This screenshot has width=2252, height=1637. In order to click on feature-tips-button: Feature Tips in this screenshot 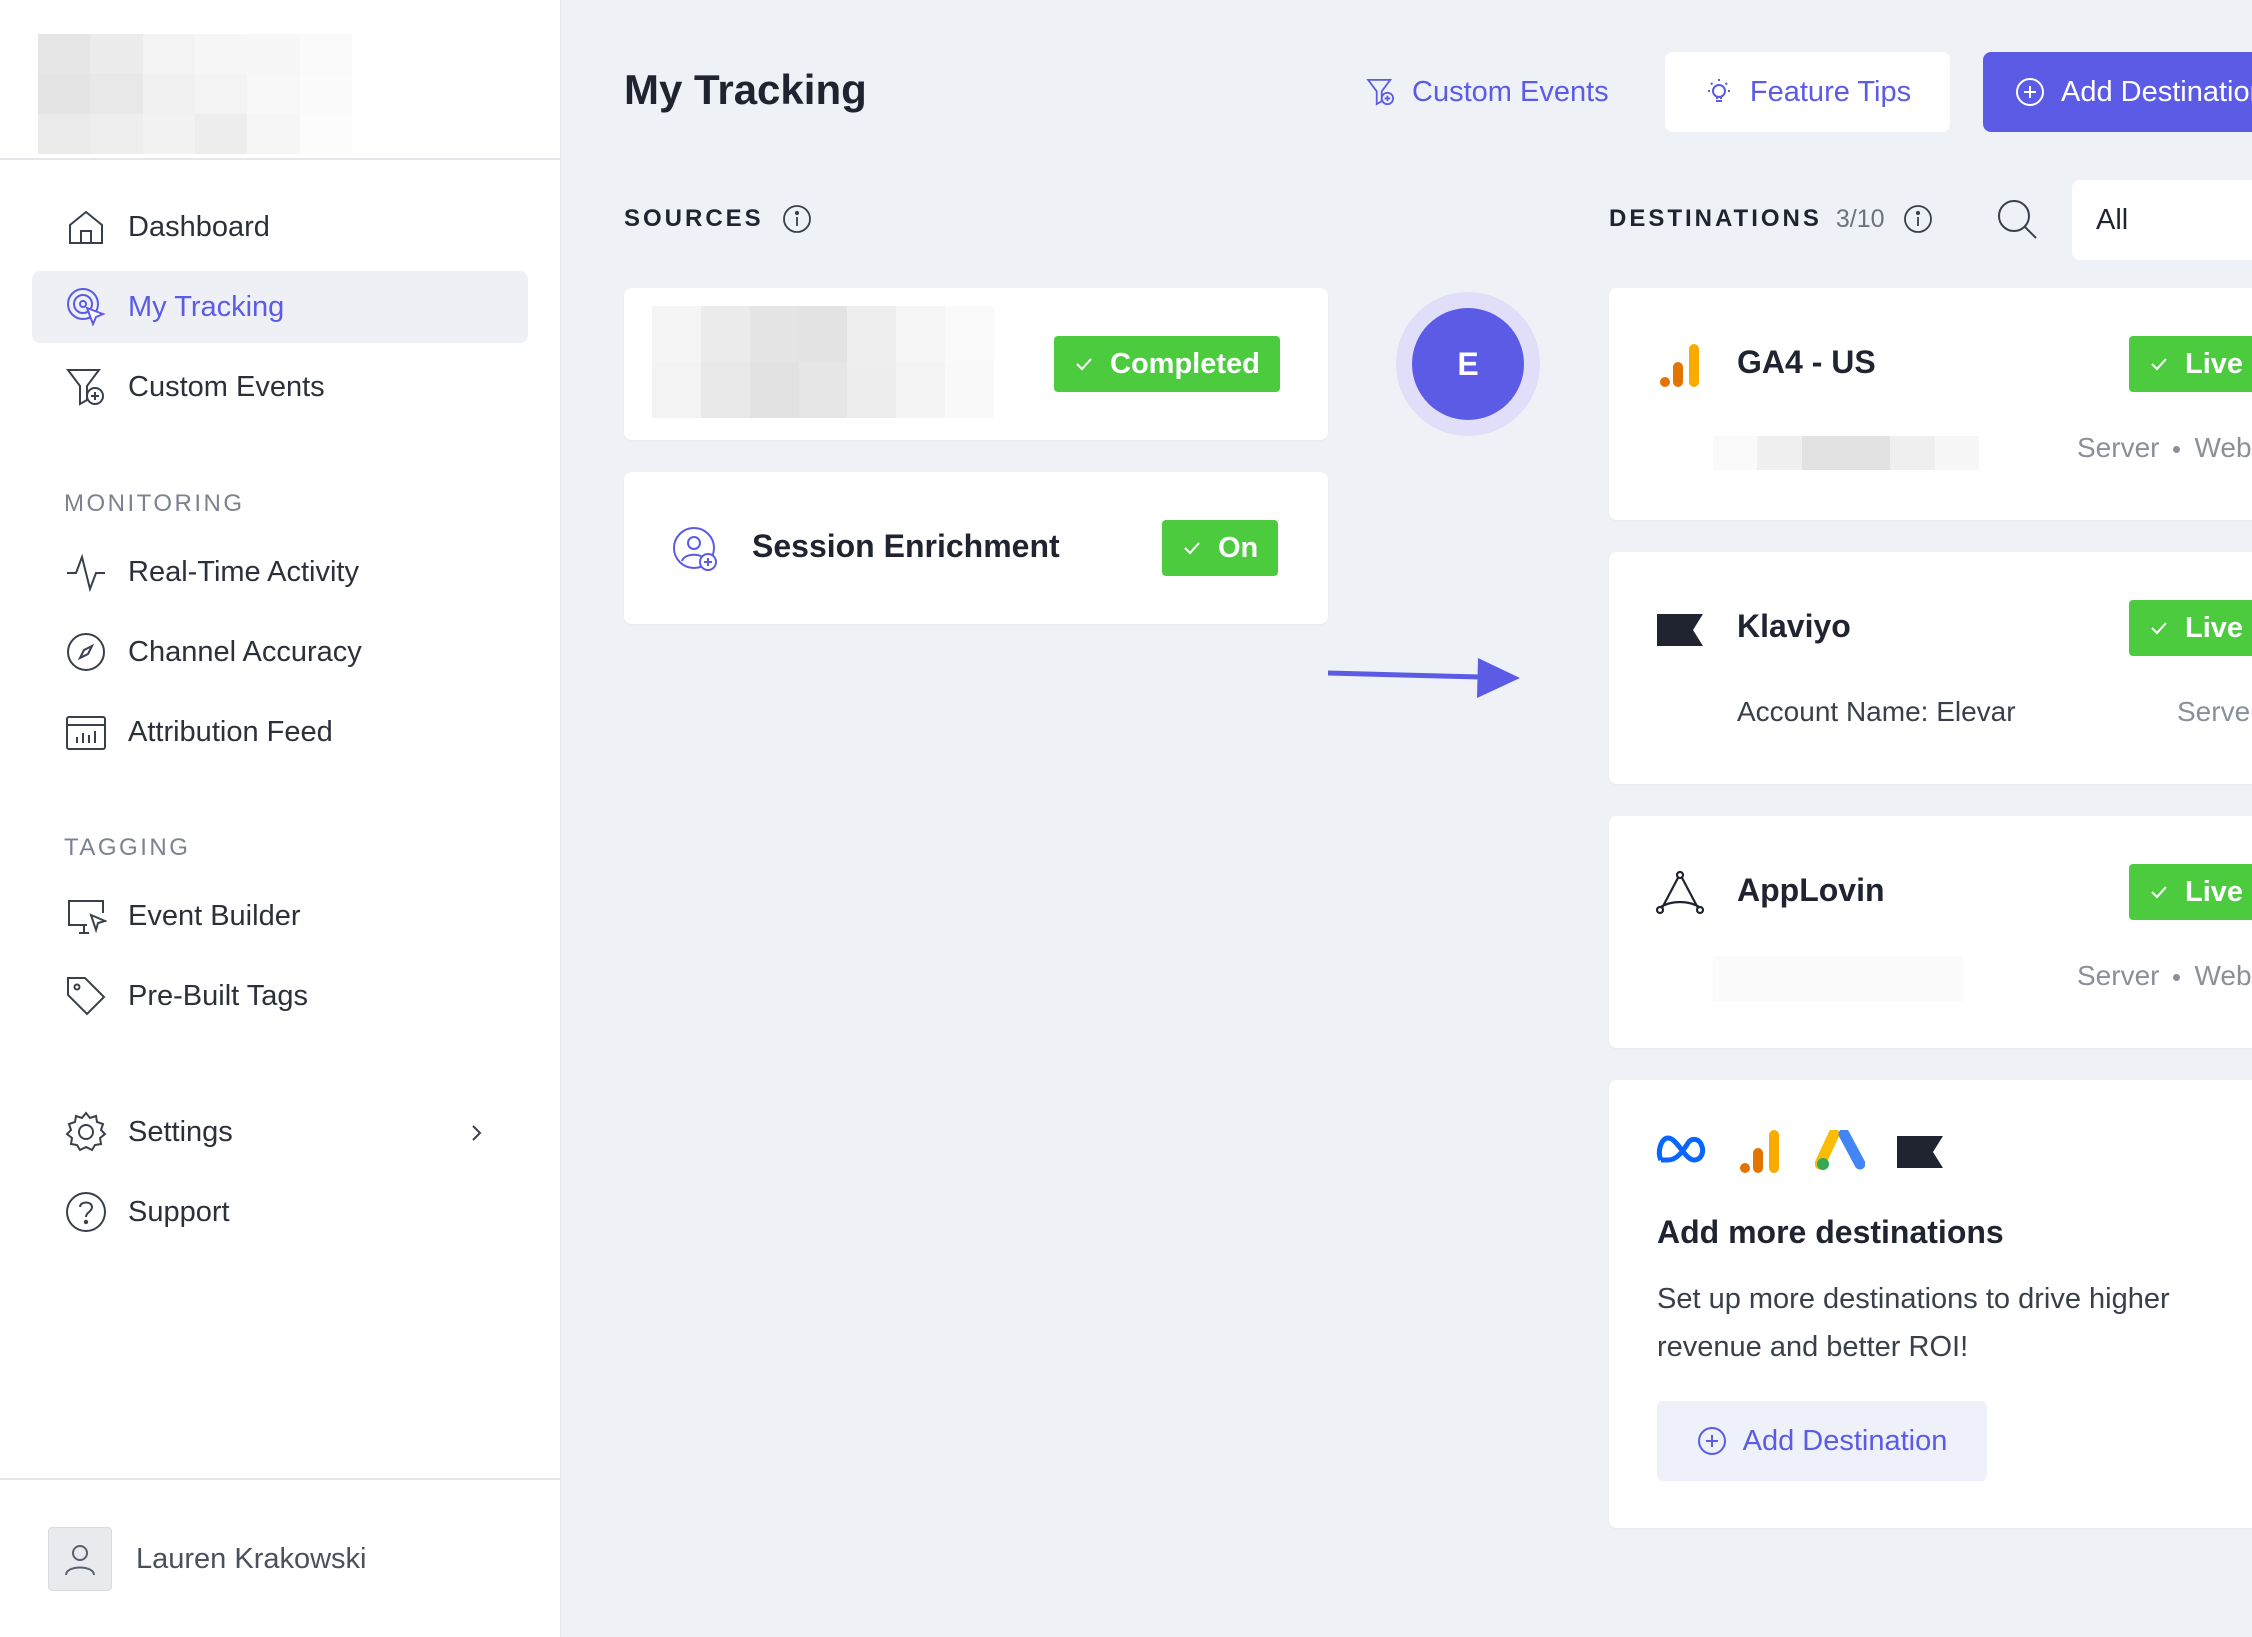, I will do `click(1807, 92)`.